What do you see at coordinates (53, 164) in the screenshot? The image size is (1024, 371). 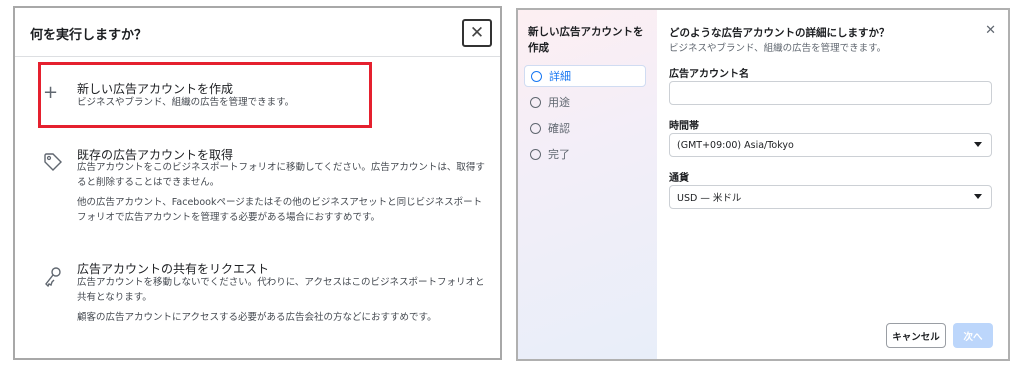 I see `tag-icon` at bounding box center [53, 164].